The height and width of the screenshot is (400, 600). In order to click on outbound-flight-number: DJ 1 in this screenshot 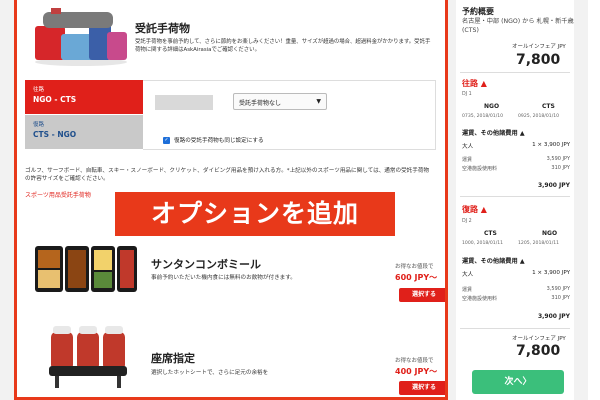, I will do `click(467, 94)`.